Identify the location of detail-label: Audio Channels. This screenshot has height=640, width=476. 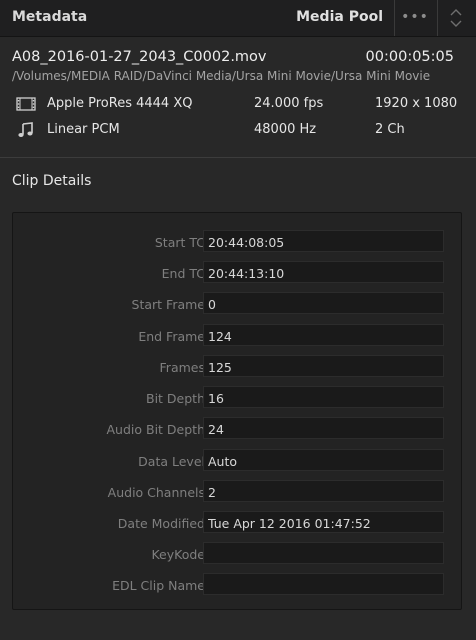
(156, 492).